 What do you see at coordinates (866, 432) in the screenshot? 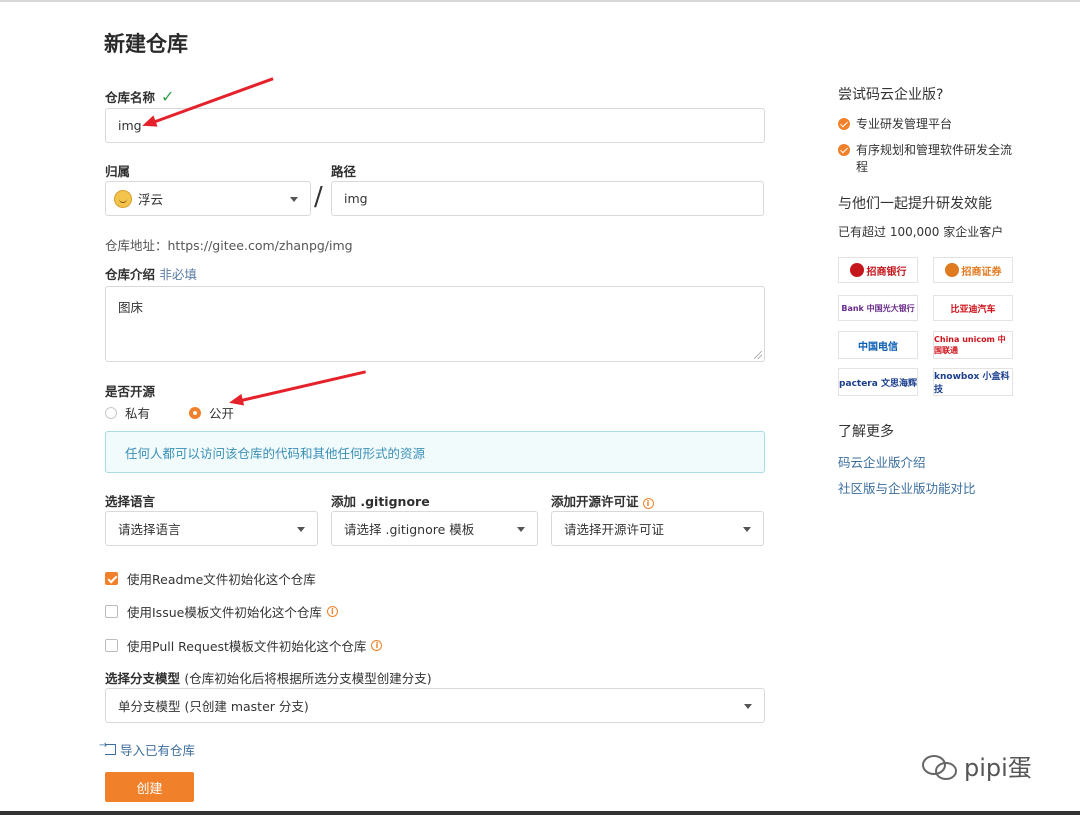
I see `learn-more-title: 了解更多` at bounding box center [866, 432].